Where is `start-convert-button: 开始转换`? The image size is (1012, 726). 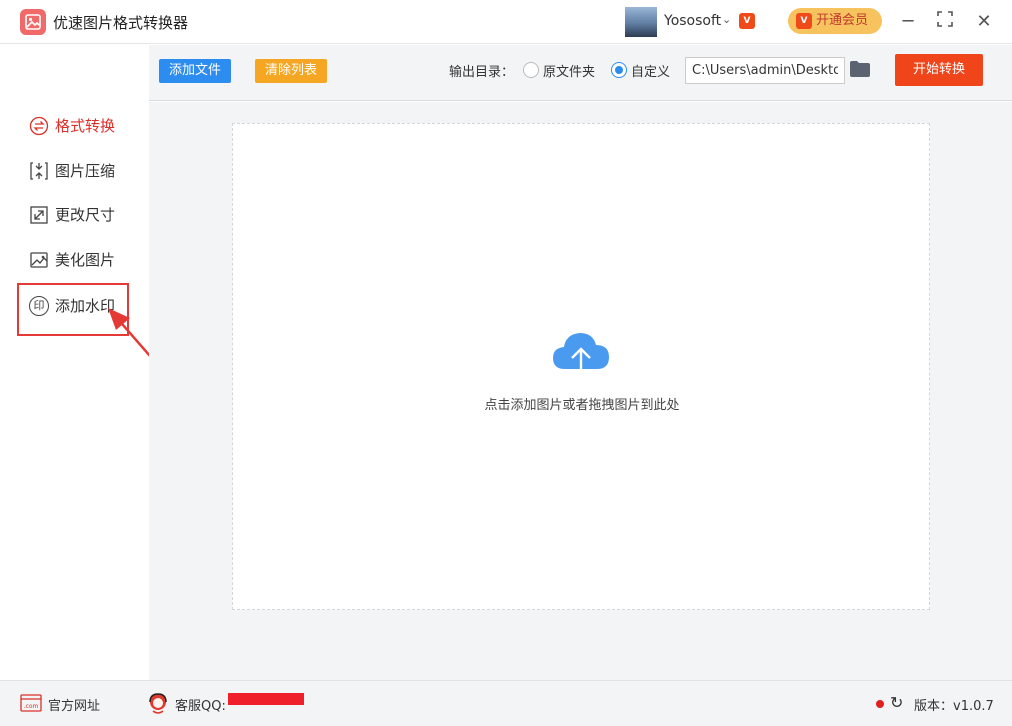 start-convert-button: 开始转换 is located at coordinates (939, 70).